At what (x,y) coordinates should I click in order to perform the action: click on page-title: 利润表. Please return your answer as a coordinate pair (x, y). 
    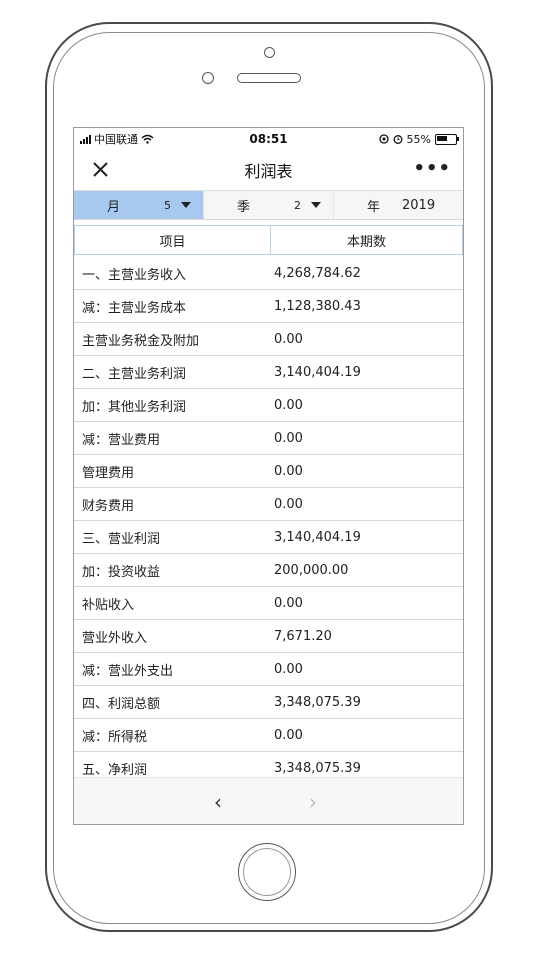
    Looking at the image, I should click on (268, 171).